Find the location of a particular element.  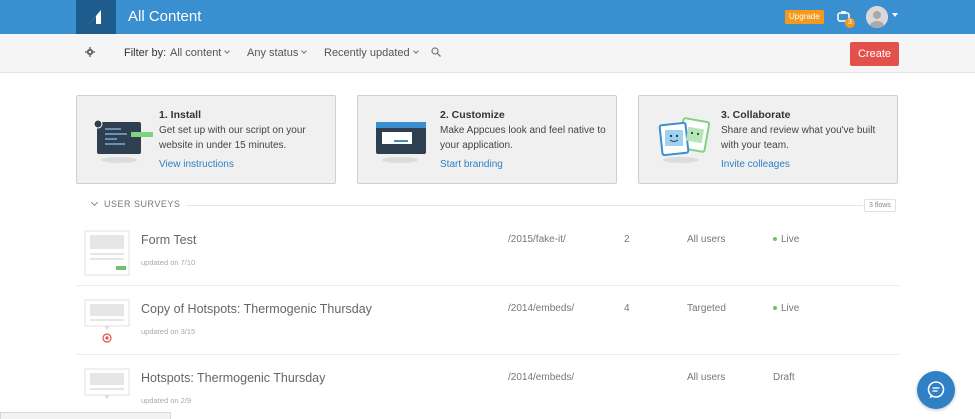

flow-steps: 4 is located at coordinates (627, 308).